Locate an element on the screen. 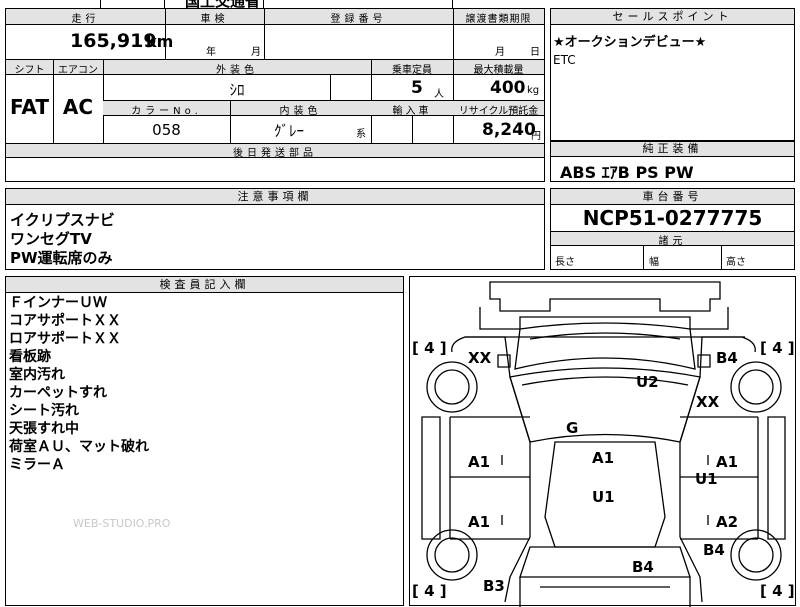  tire-depth-front-left: [ 4 ] is located at coordinates (429, 348).